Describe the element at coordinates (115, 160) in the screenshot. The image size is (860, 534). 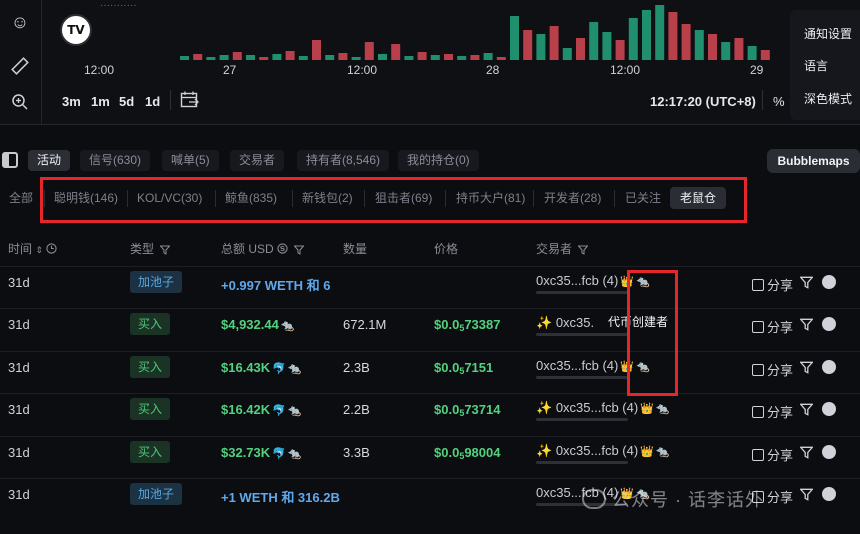
I see `tab-signals: 信号(630)` at that location.